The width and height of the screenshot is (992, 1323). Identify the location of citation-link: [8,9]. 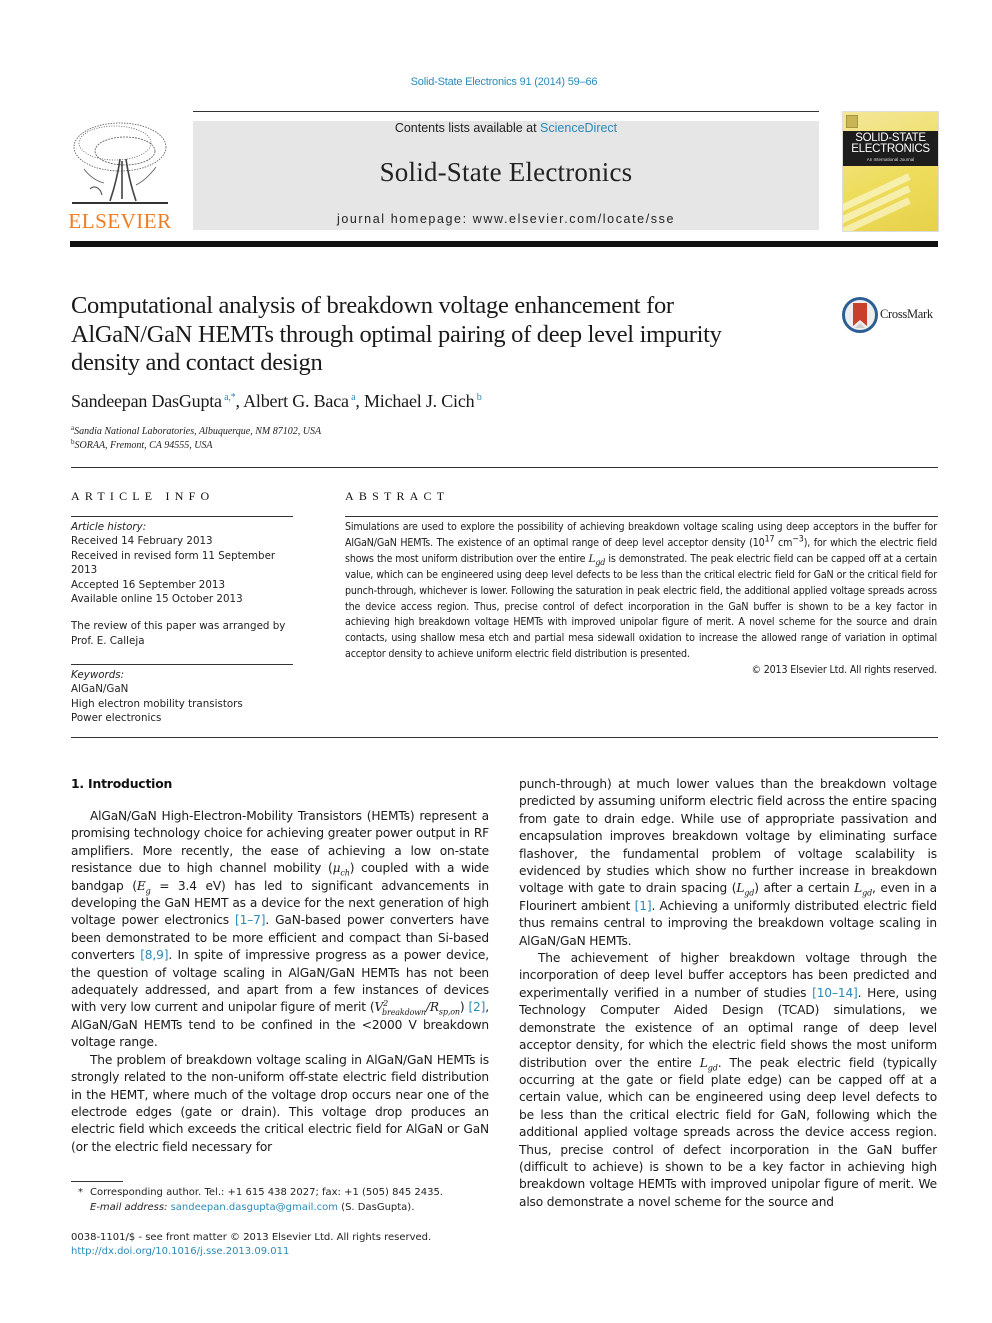
(154, 955).